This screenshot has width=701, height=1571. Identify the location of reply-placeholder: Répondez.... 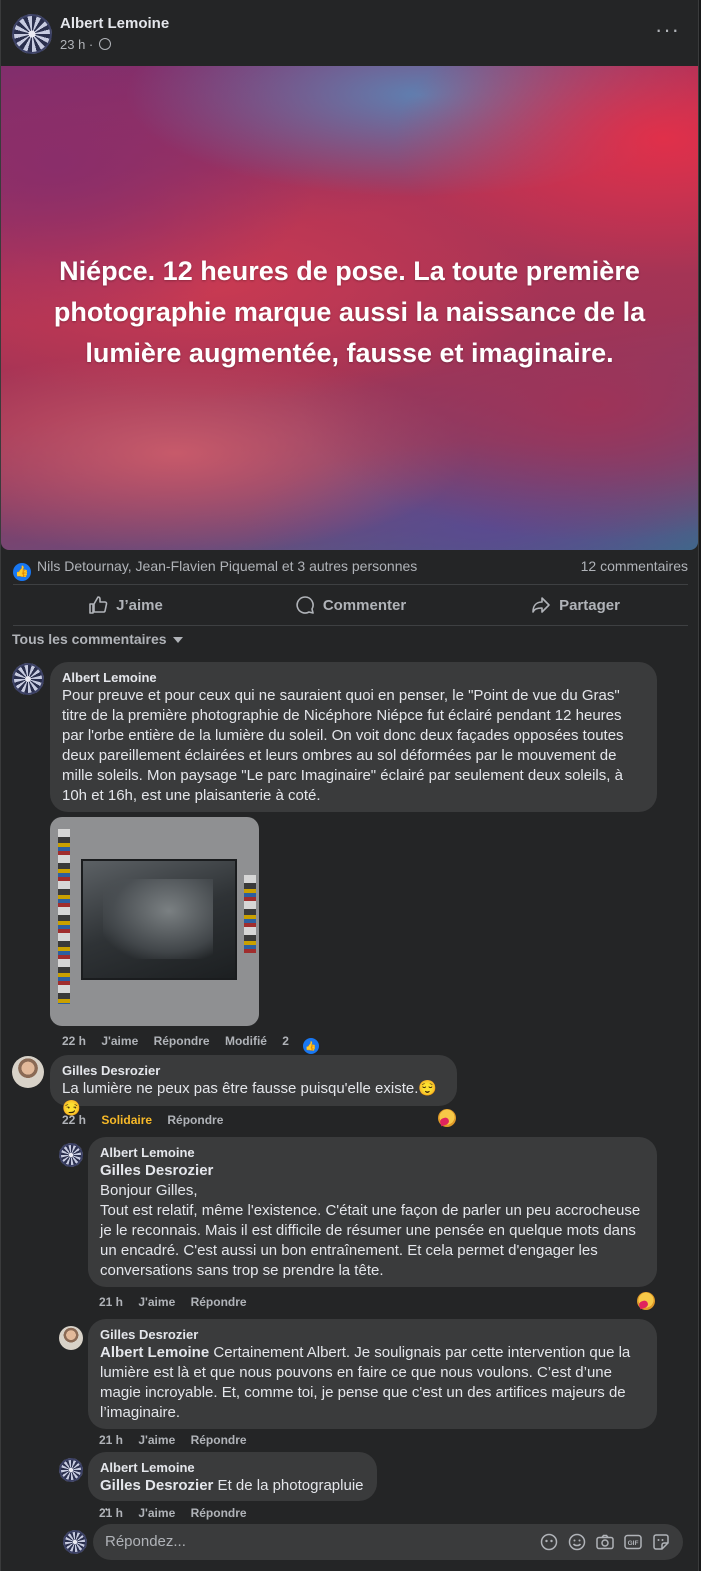
(145, 1541).